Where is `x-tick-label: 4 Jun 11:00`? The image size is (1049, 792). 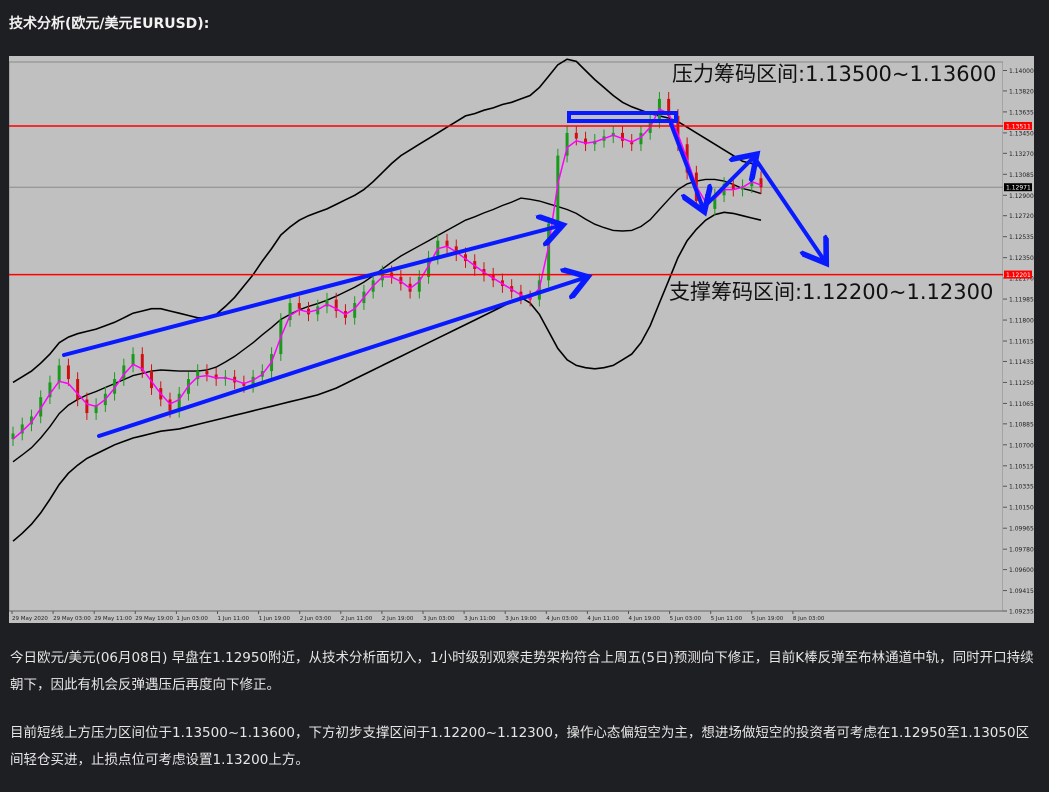
x-tick-label: 4 Jun 11:00 is located at coordinates (603, 619).